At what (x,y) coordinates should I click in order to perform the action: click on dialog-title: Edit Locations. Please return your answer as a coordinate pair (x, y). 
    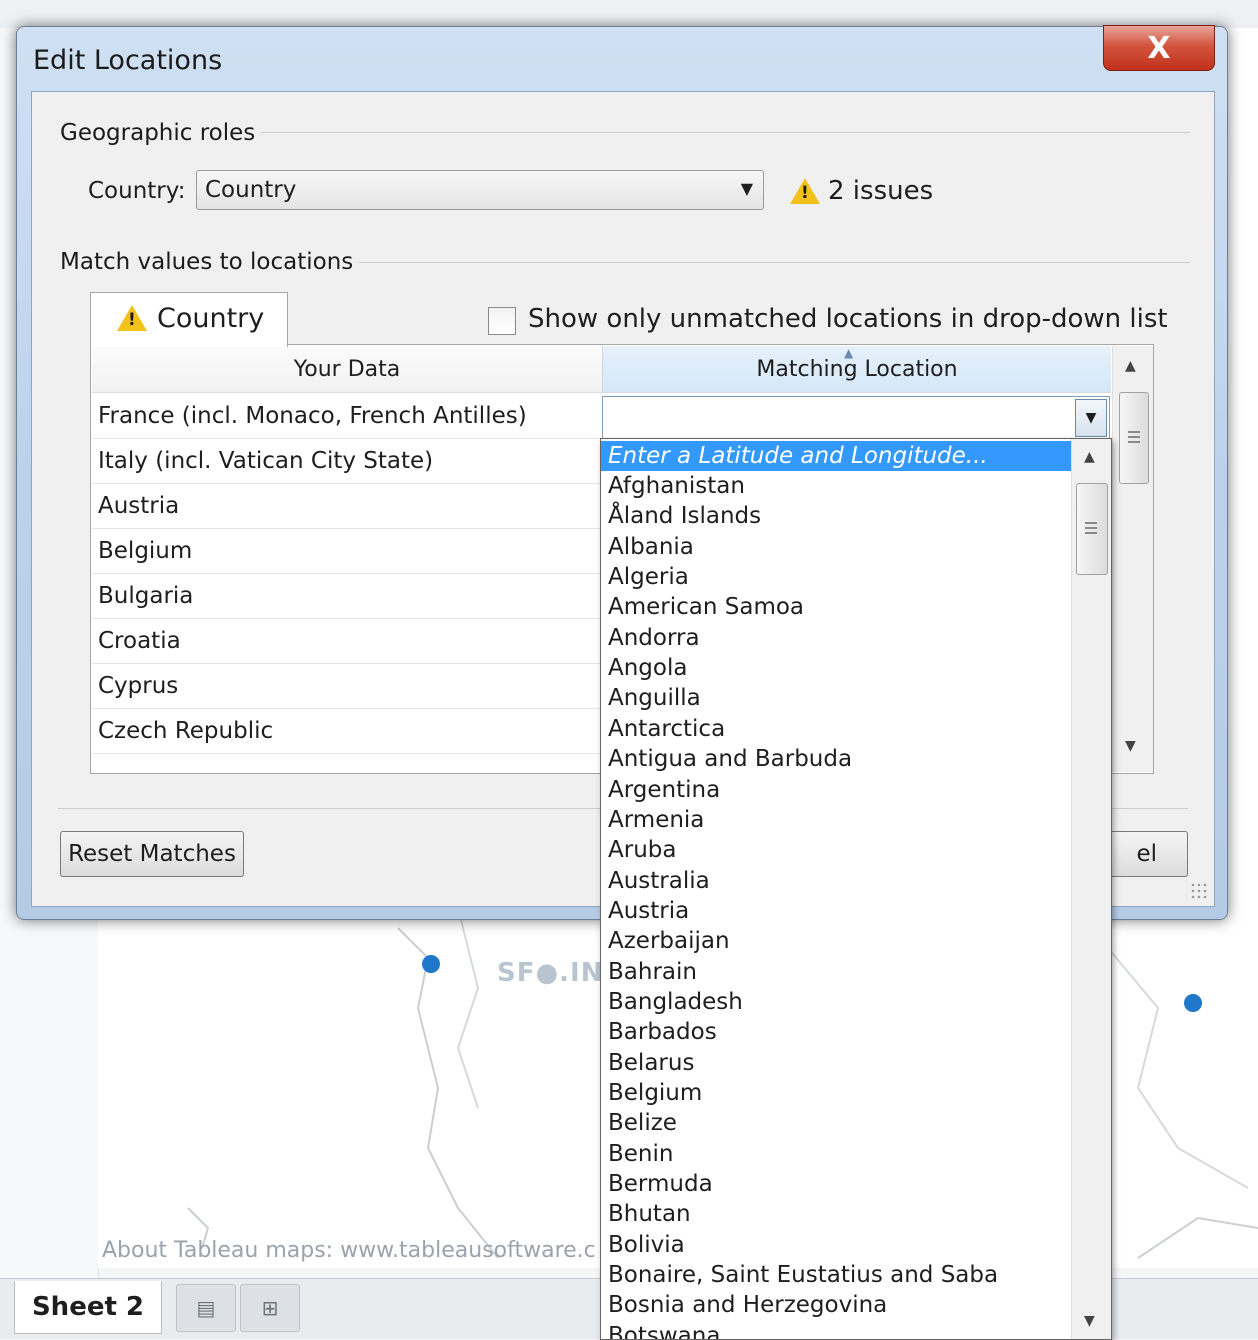
    Looking at the image, I should click on (128, 60).